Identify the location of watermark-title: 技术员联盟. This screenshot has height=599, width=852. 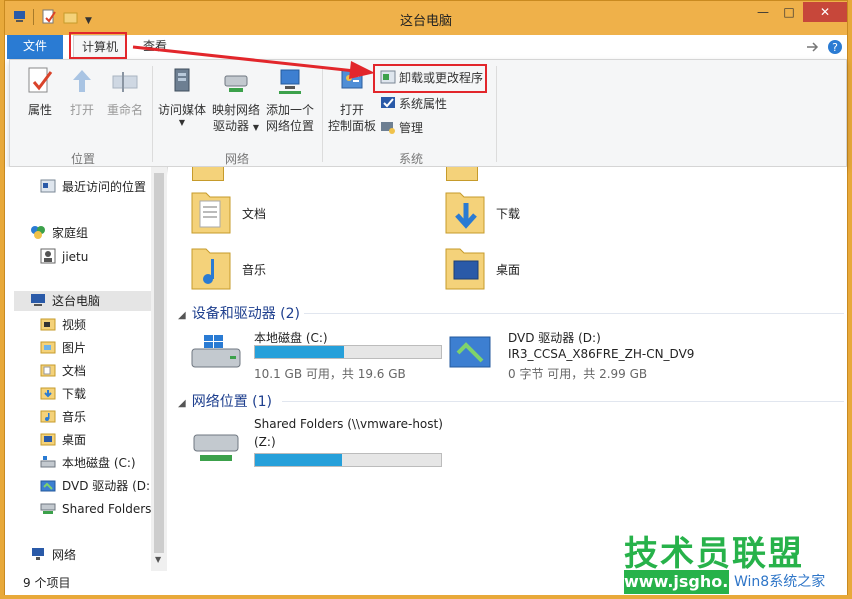
(714, 554).